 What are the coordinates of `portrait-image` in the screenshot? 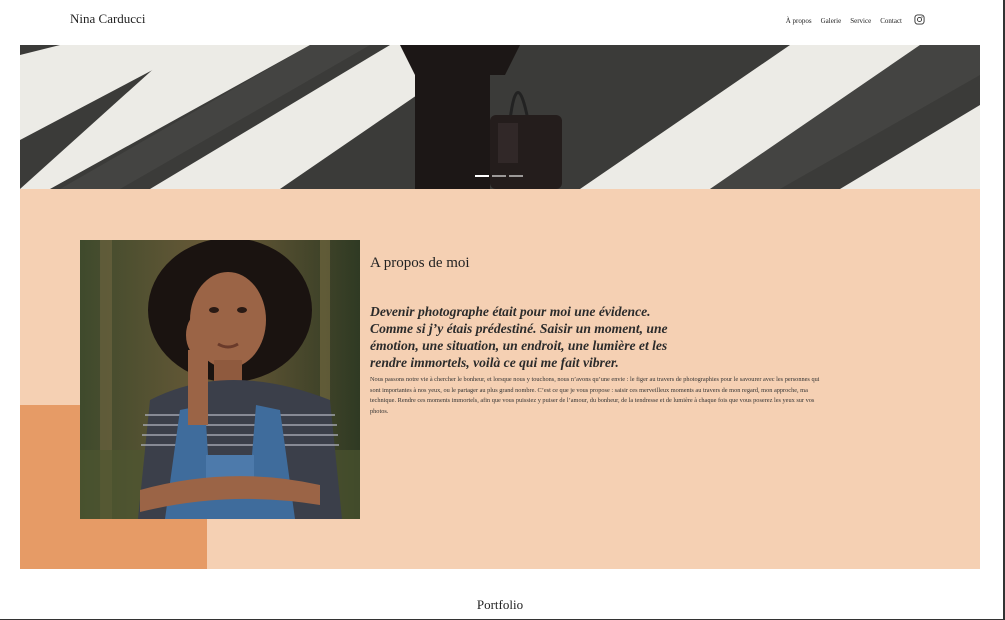 It's located at (220, 379).